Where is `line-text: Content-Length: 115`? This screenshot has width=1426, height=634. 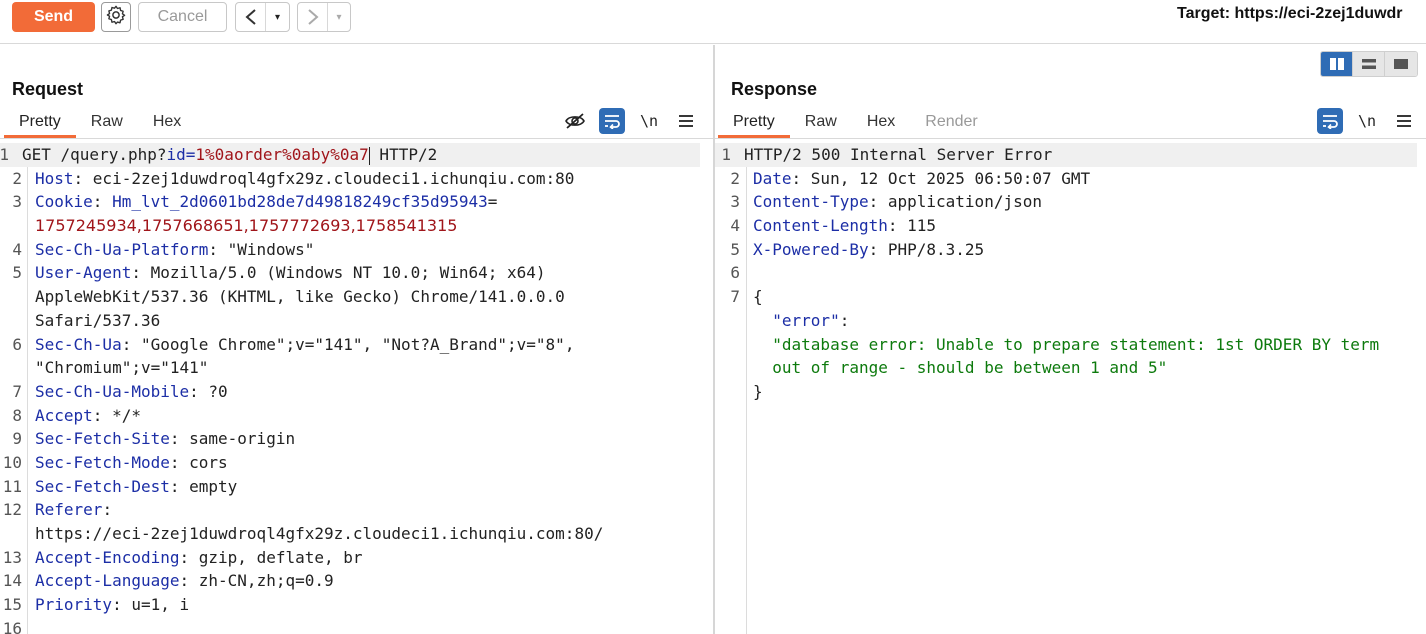 line-text: Content-Length: 115 is located at coordinates (844, 226).